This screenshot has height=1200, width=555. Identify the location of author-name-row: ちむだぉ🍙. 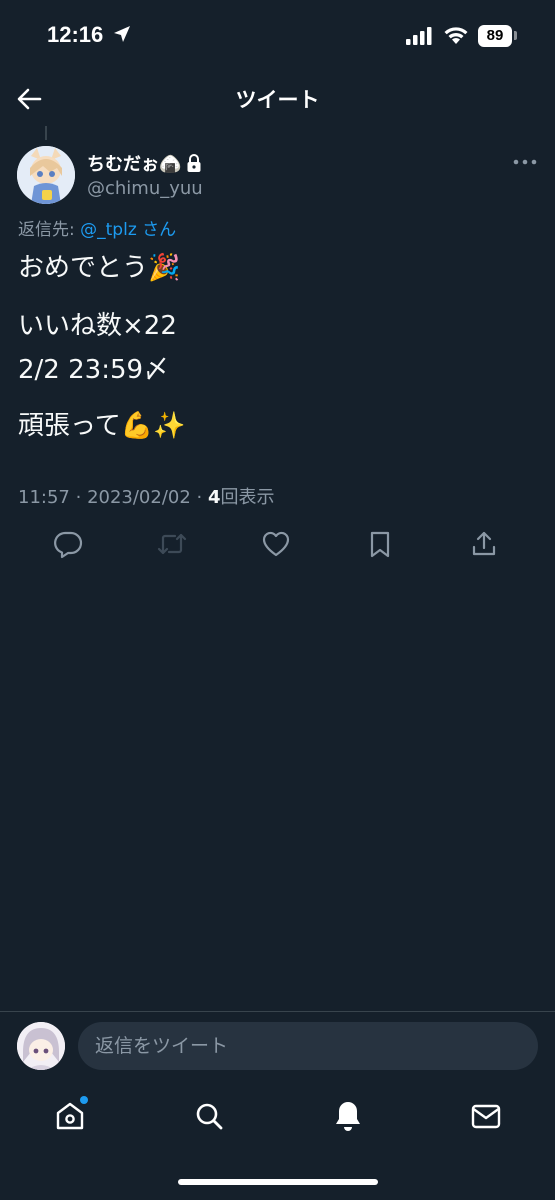
(145, 163).